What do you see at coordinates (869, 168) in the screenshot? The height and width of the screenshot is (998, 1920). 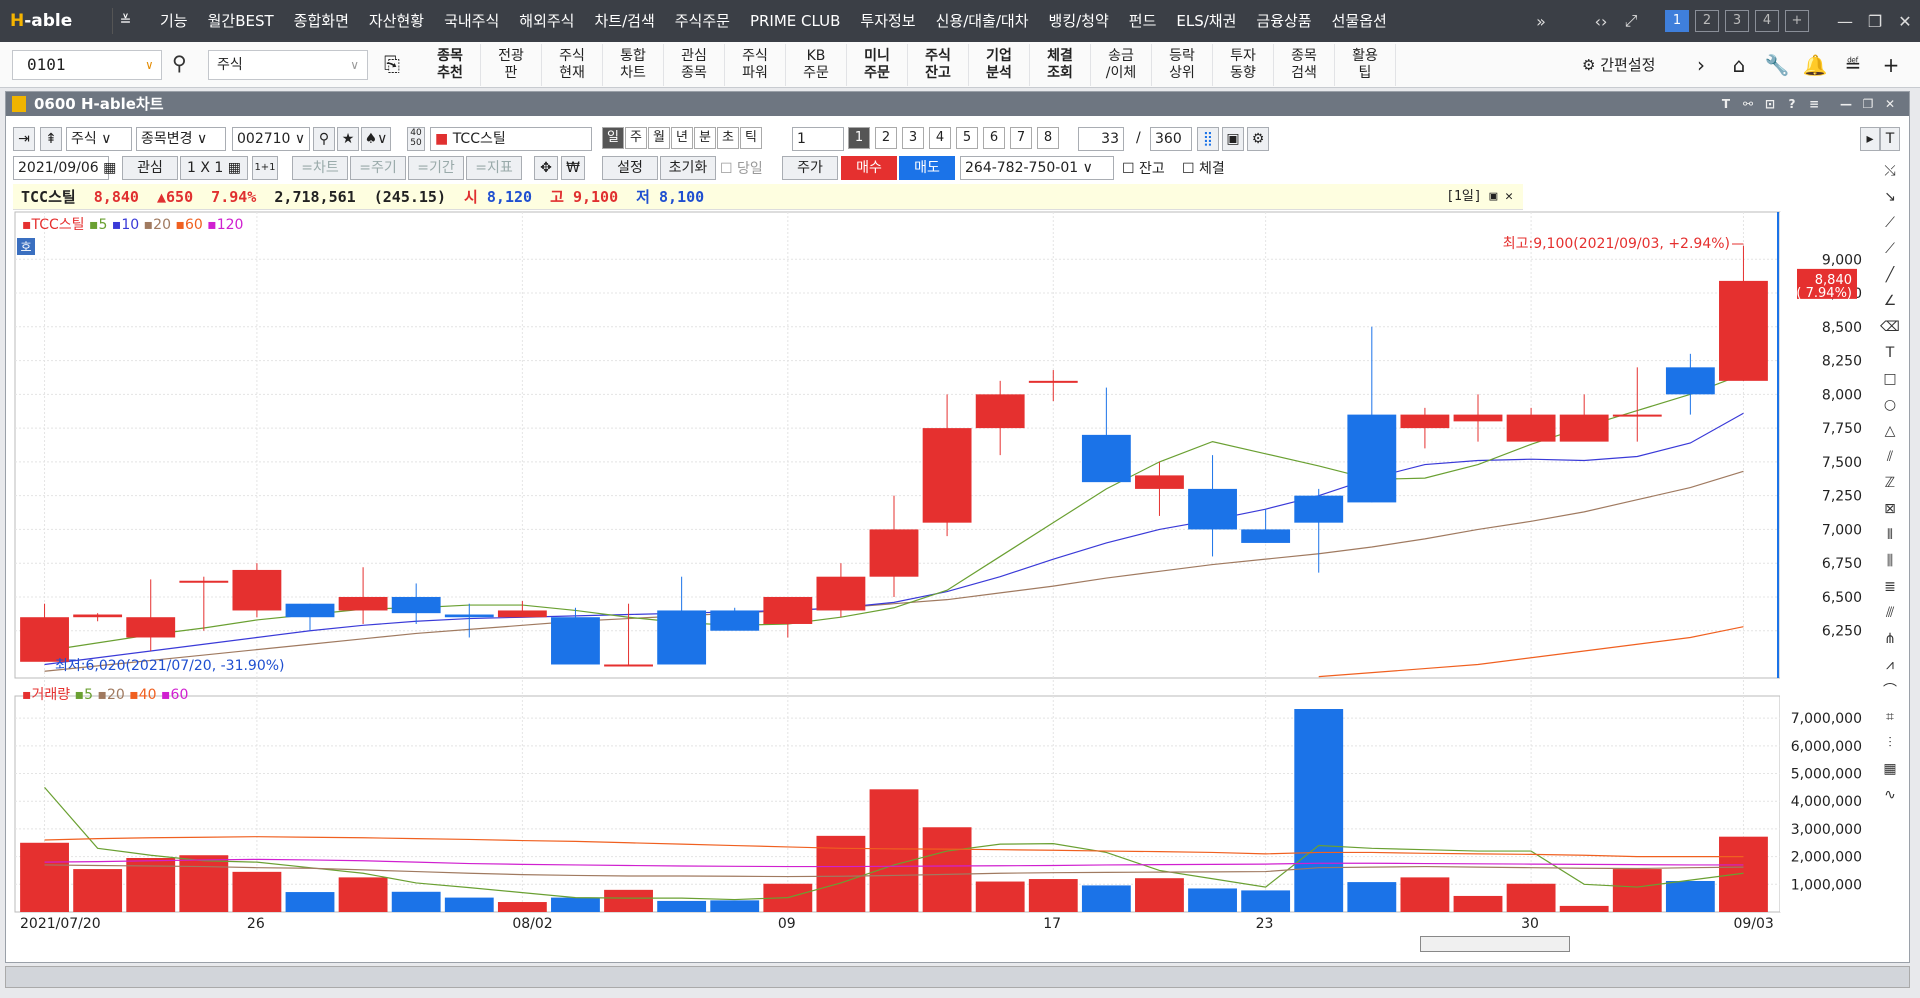 I see `buy-button: 매수` at bounding box center [869, 168].